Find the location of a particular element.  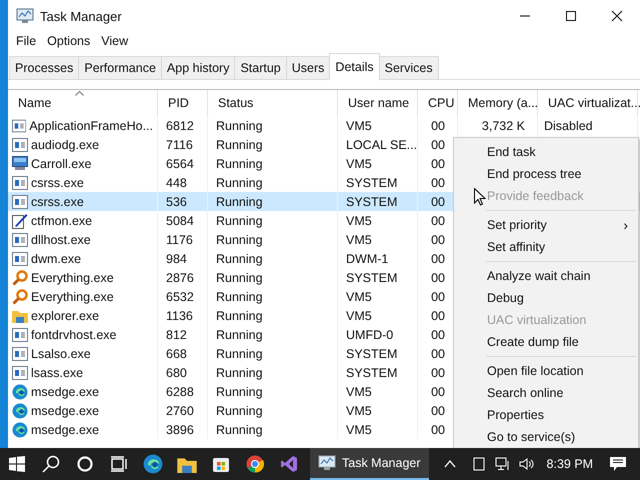

tab: Performance is located at coordinates (120, 67).